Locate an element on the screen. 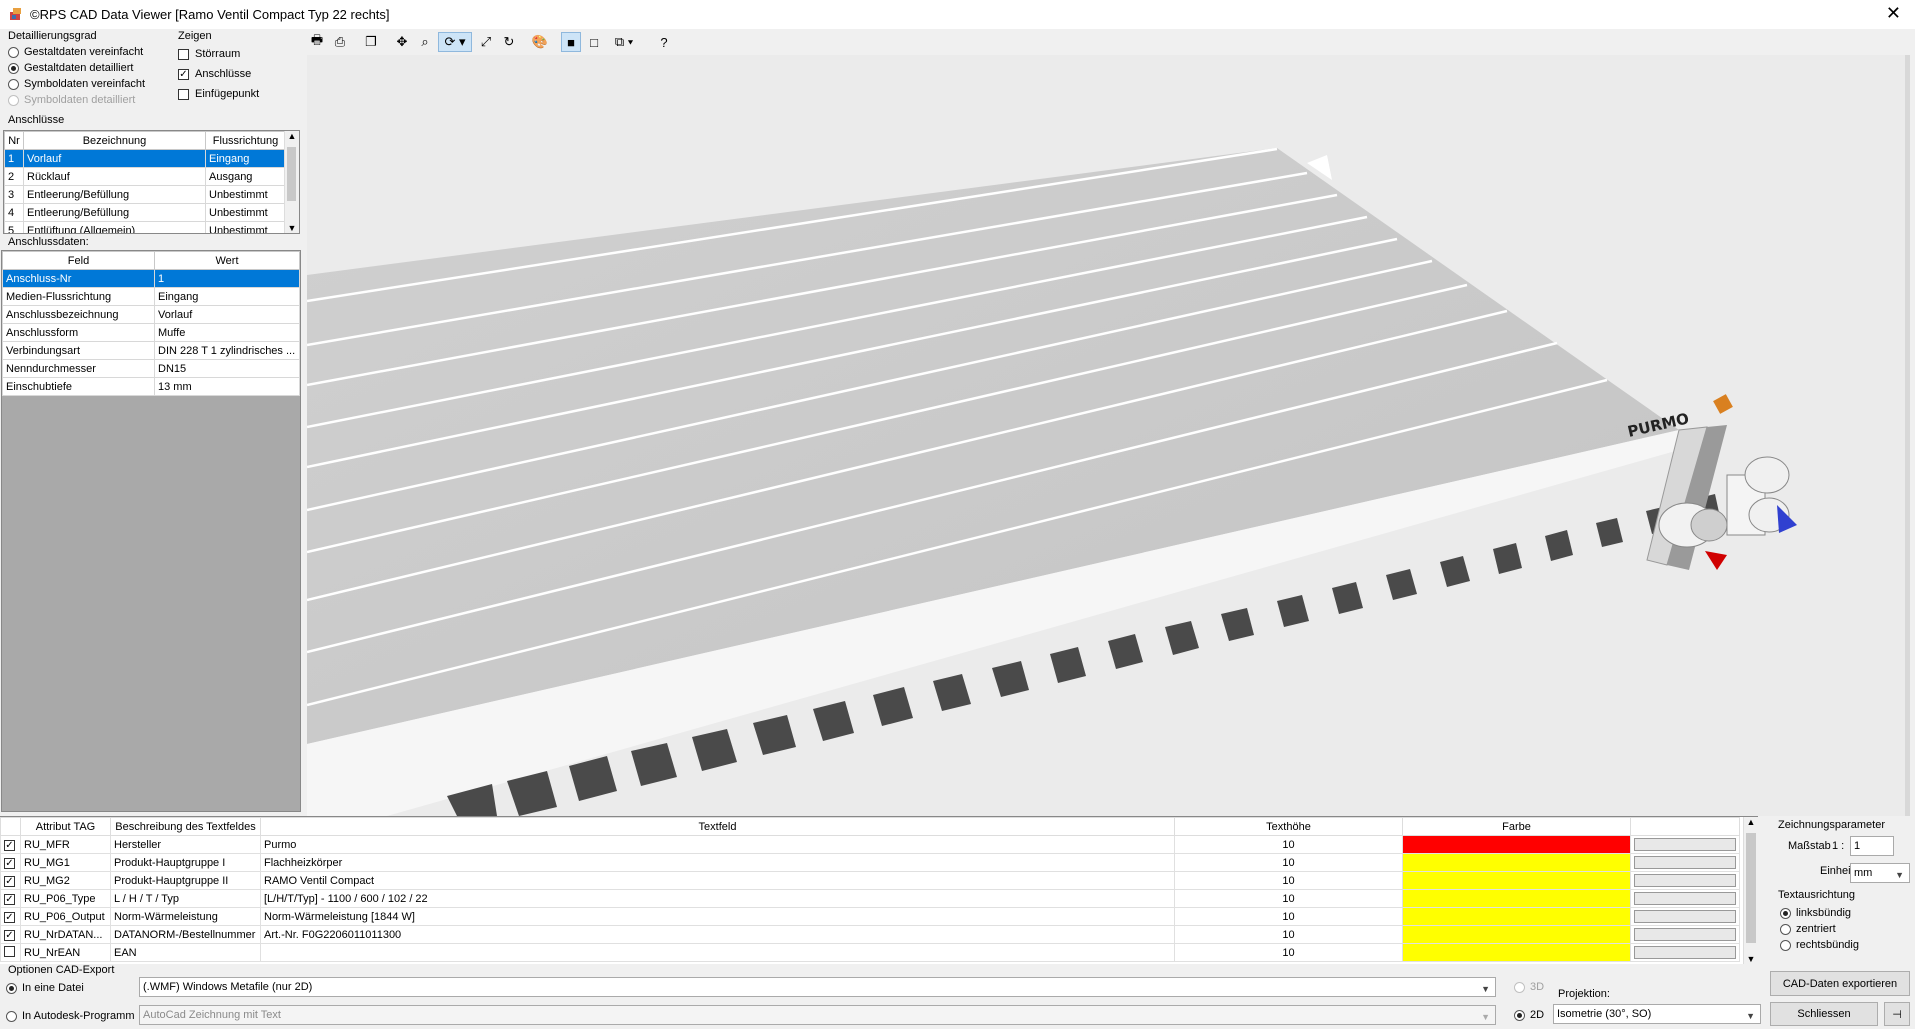 The width and height of the screenshot is (1915, 1029). col-wert: Wert is located at coordinates (227, 260).